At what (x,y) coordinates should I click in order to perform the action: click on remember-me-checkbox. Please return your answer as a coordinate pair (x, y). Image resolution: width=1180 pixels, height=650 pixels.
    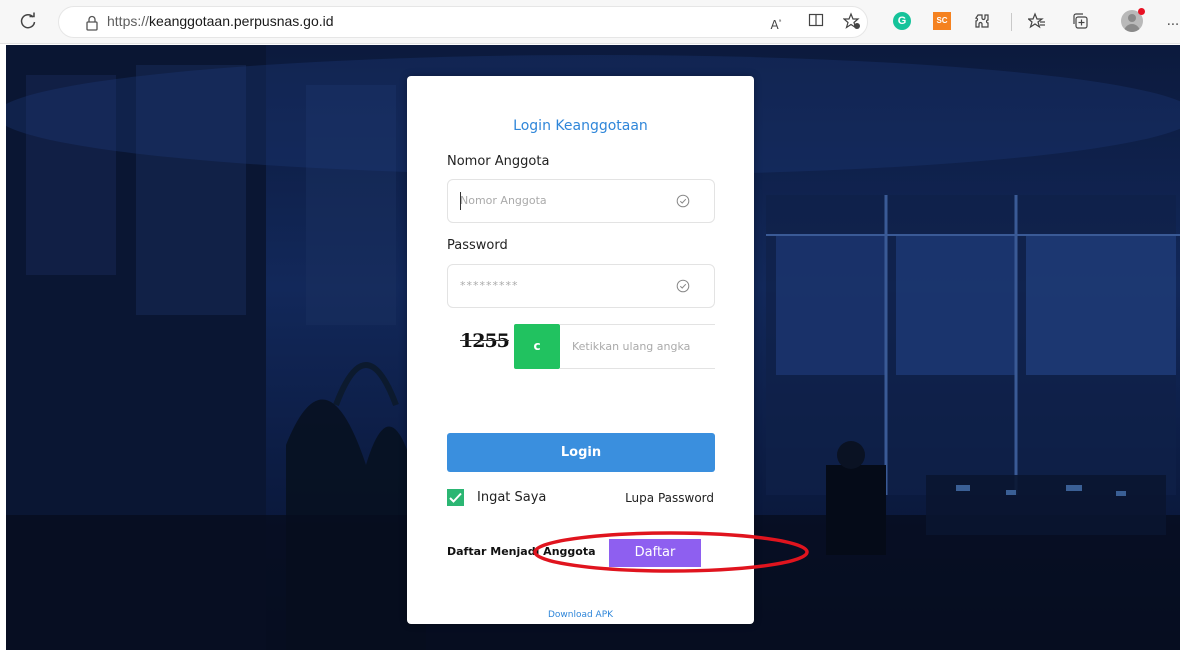
    Looking at the image, I should click on (455, 497).